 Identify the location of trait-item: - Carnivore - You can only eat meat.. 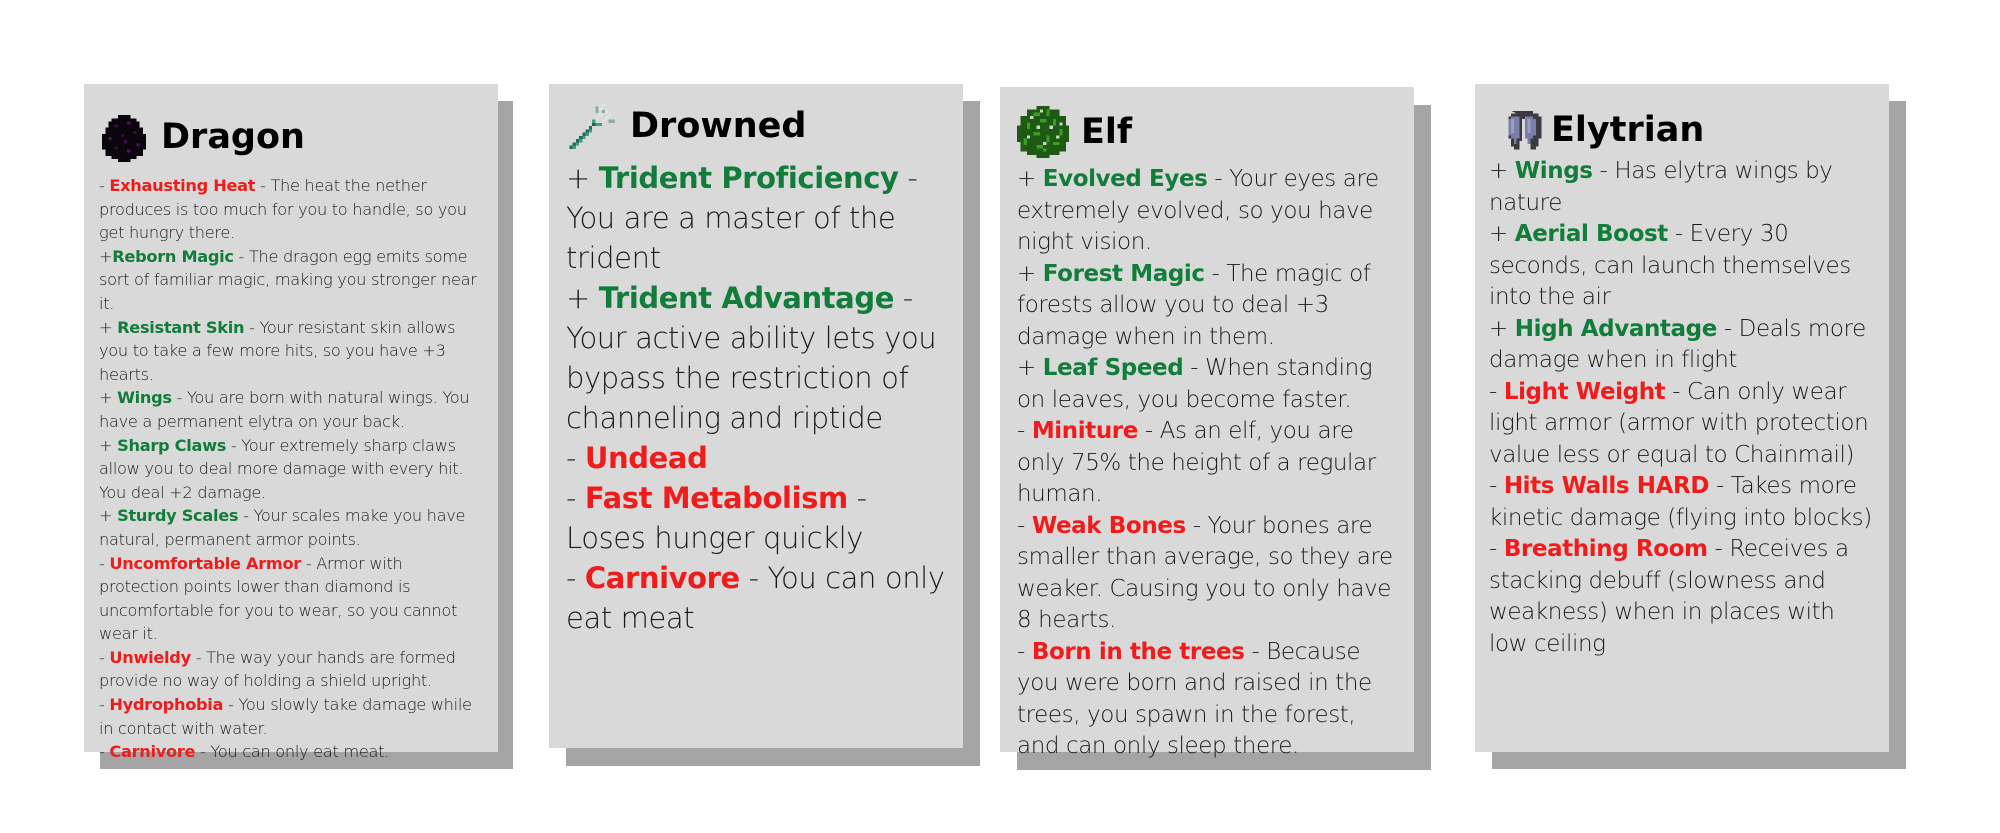
(292, 752).